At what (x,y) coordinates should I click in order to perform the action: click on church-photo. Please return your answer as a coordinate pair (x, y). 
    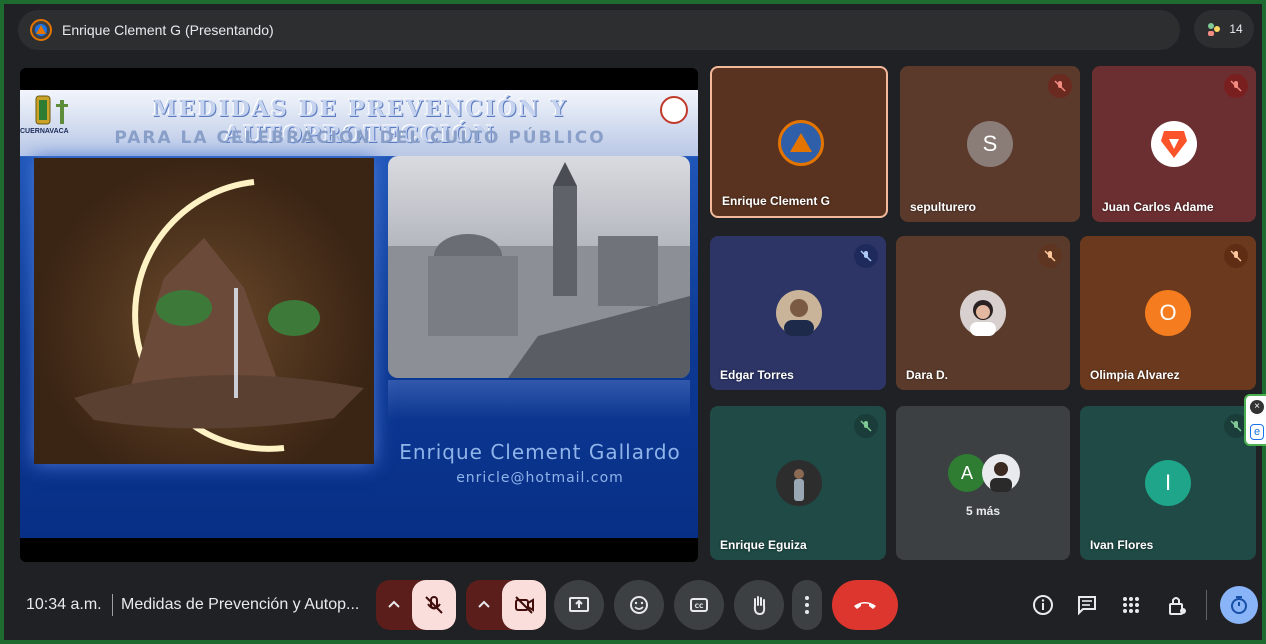
    Looking at the image, I should click on (539, 267).